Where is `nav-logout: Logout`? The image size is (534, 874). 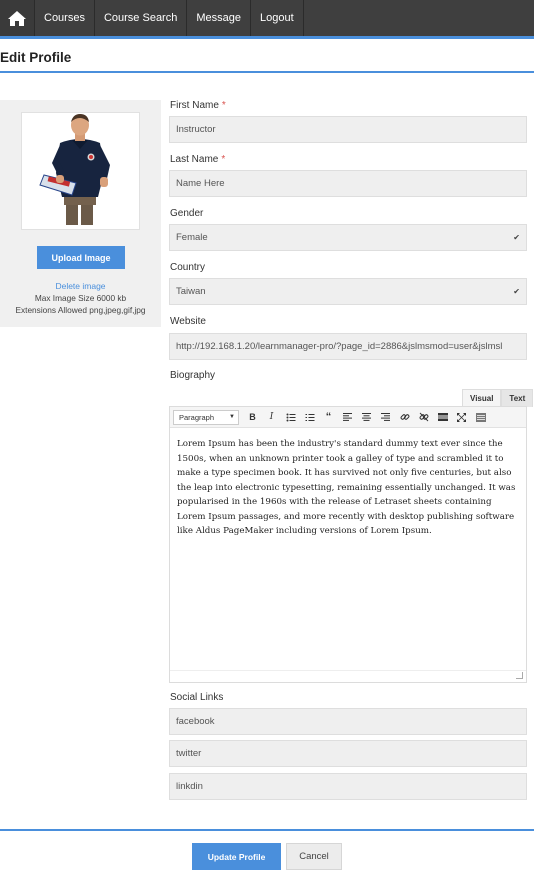
nav-logout: Logout is located at coordinates (277, 18).